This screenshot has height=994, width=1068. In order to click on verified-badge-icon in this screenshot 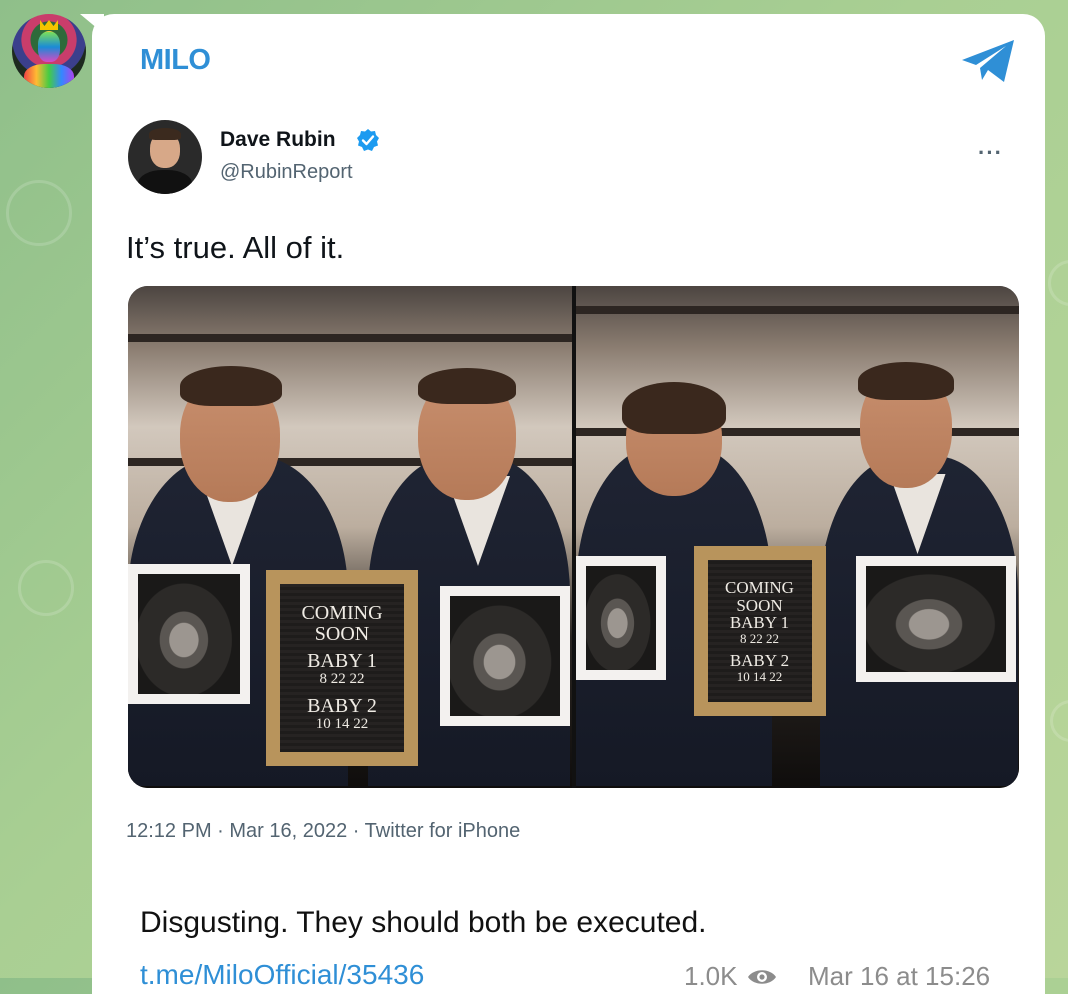, I will do `click(368, 140)`.